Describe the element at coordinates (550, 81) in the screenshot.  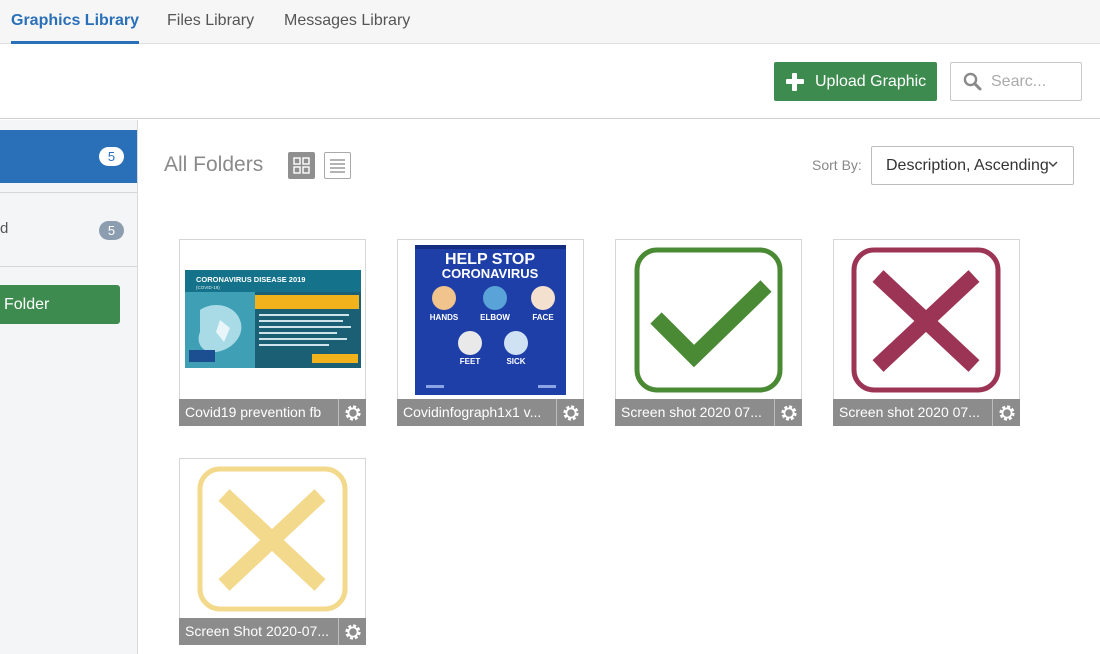
I see `toolbar: Upload Graphic` at that location.